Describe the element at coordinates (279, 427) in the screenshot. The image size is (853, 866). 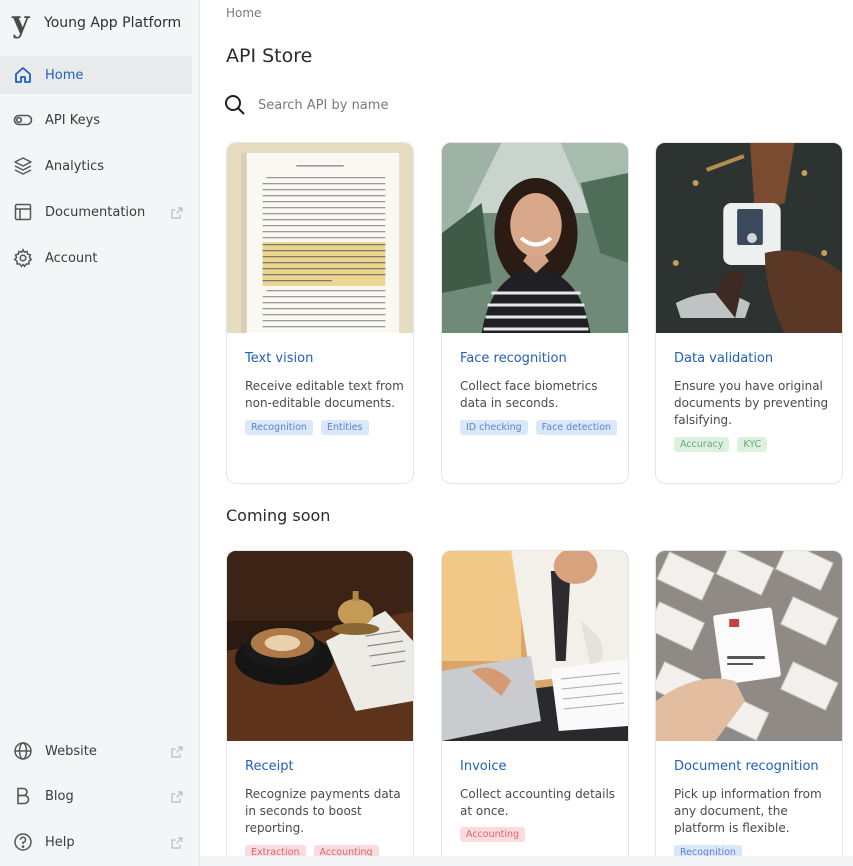
I see `tag-badge: Recognition` at that location.